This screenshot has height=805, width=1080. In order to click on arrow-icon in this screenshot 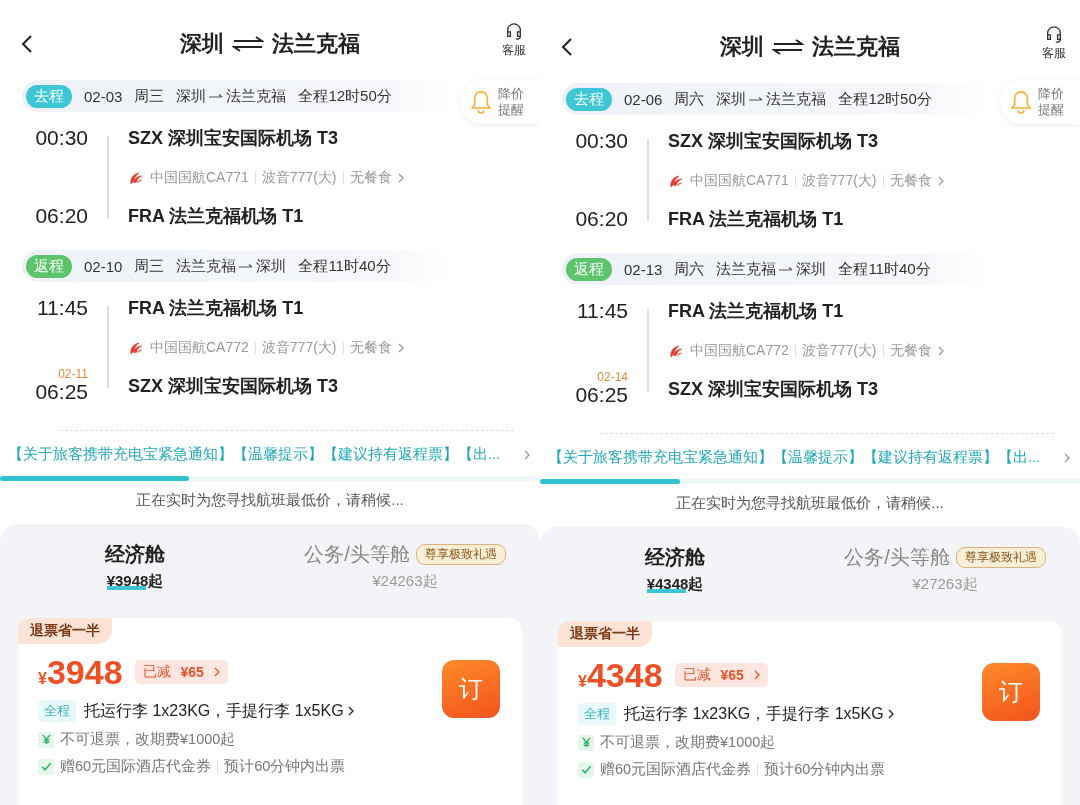, I will do `click(756, 99)`.